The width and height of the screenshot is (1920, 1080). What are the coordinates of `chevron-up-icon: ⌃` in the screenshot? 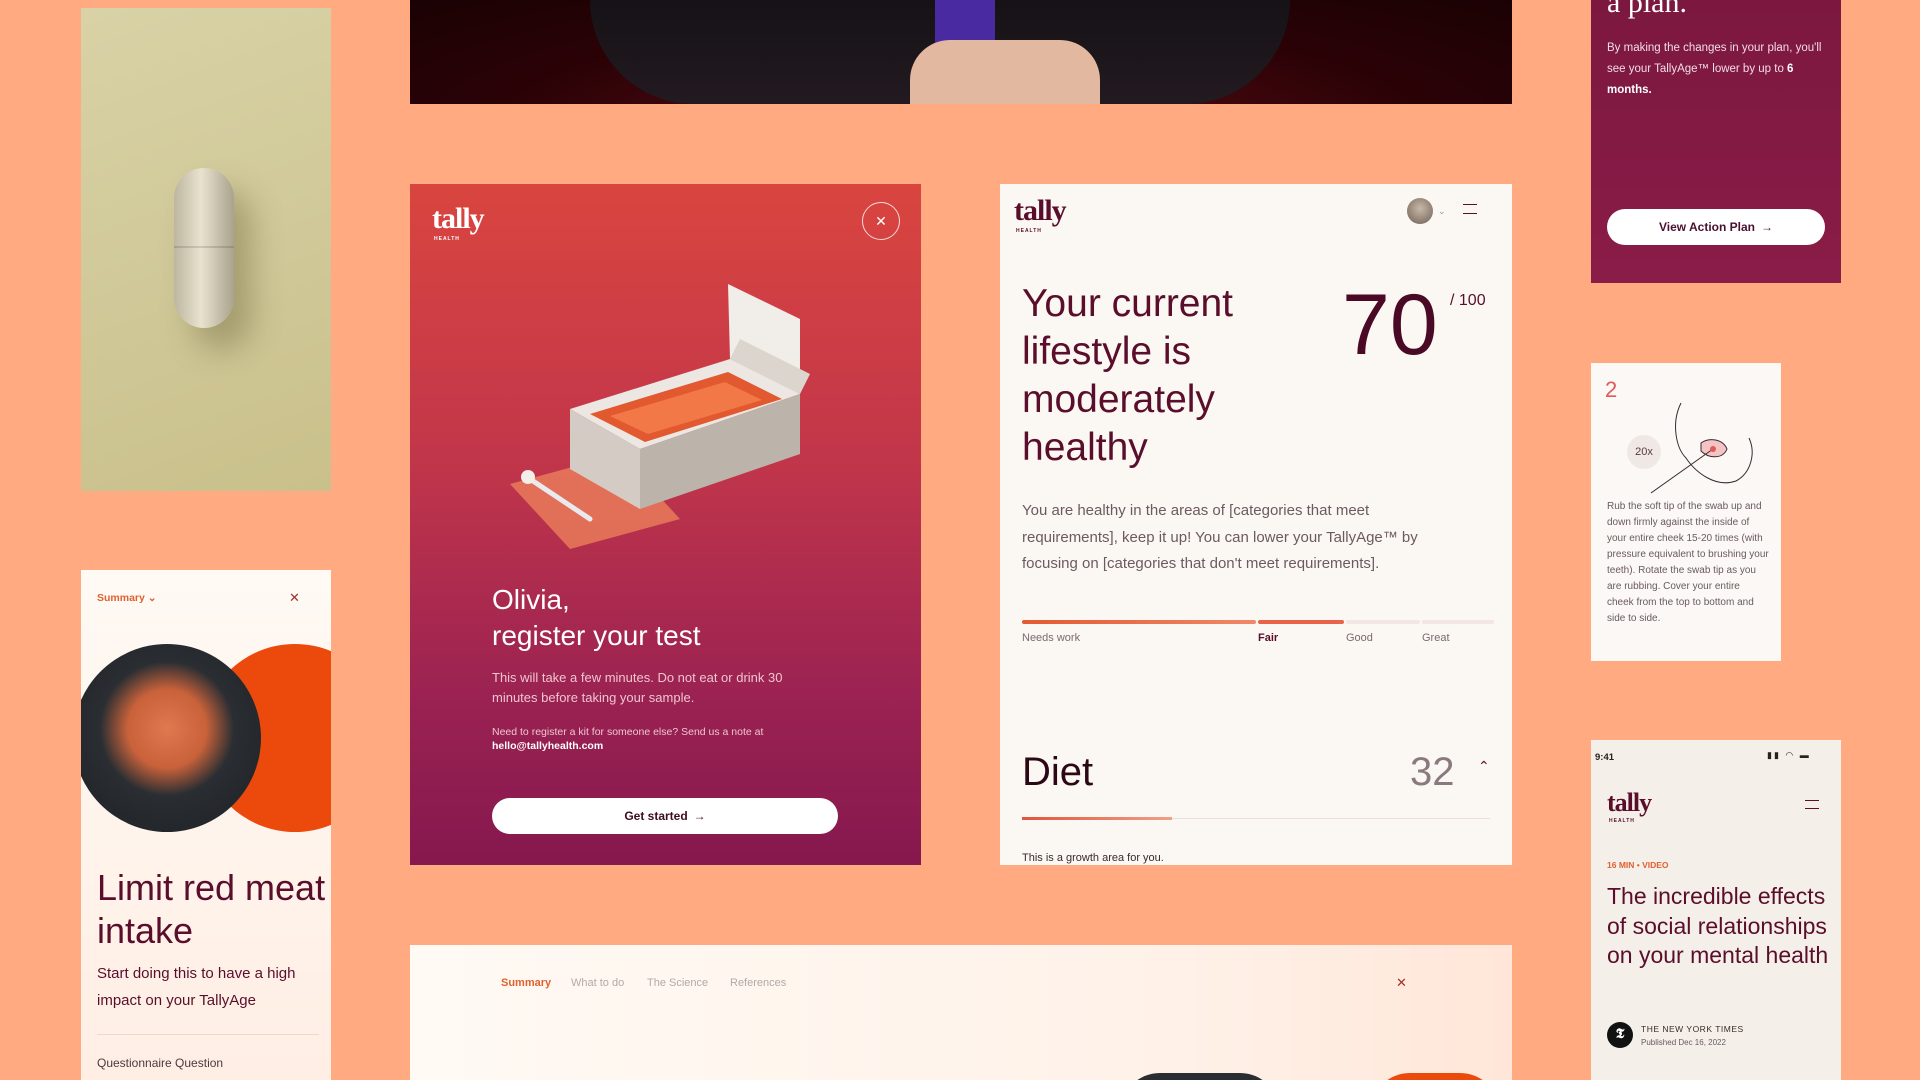 It's located at (1484, 766).